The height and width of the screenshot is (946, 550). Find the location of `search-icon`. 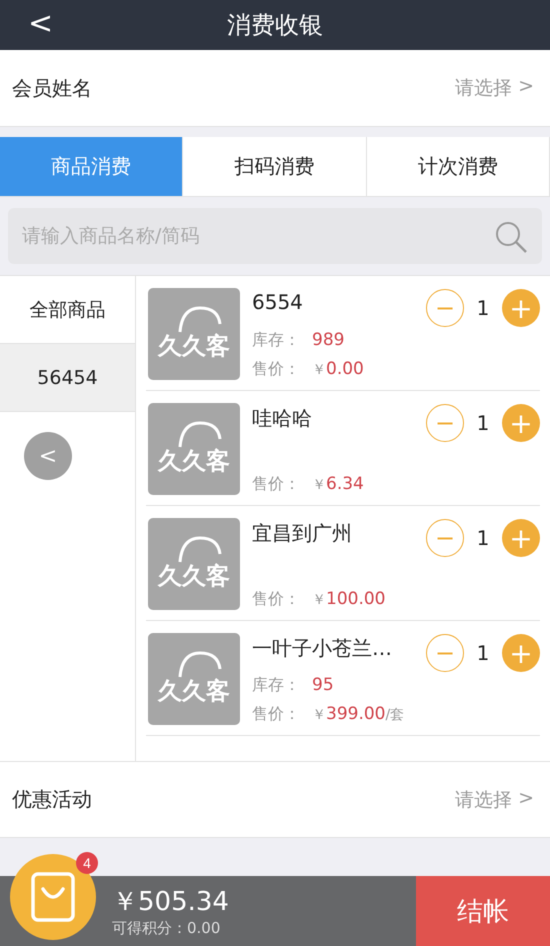

search-icon is located at coordinates (511, 237).